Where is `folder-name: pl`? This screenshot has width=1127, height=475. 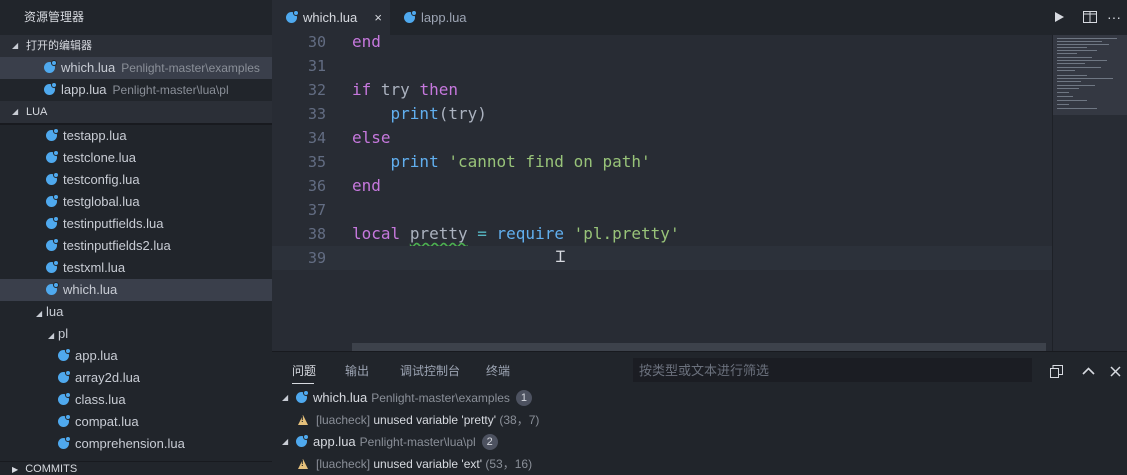
folder-name: pl is located at coordinates (63, 333).